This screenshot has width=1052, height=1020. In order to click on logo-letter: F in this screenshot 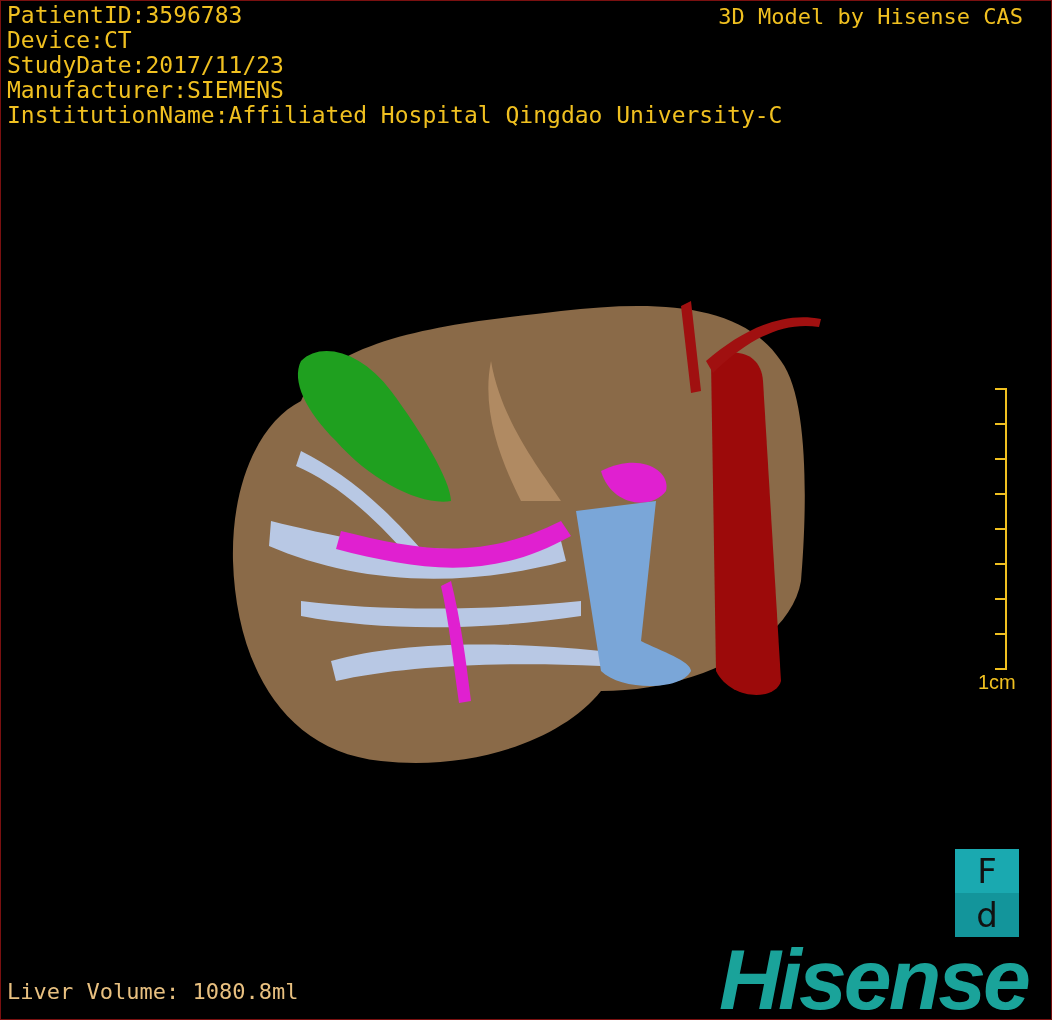, I will do `click(987, 871)`.